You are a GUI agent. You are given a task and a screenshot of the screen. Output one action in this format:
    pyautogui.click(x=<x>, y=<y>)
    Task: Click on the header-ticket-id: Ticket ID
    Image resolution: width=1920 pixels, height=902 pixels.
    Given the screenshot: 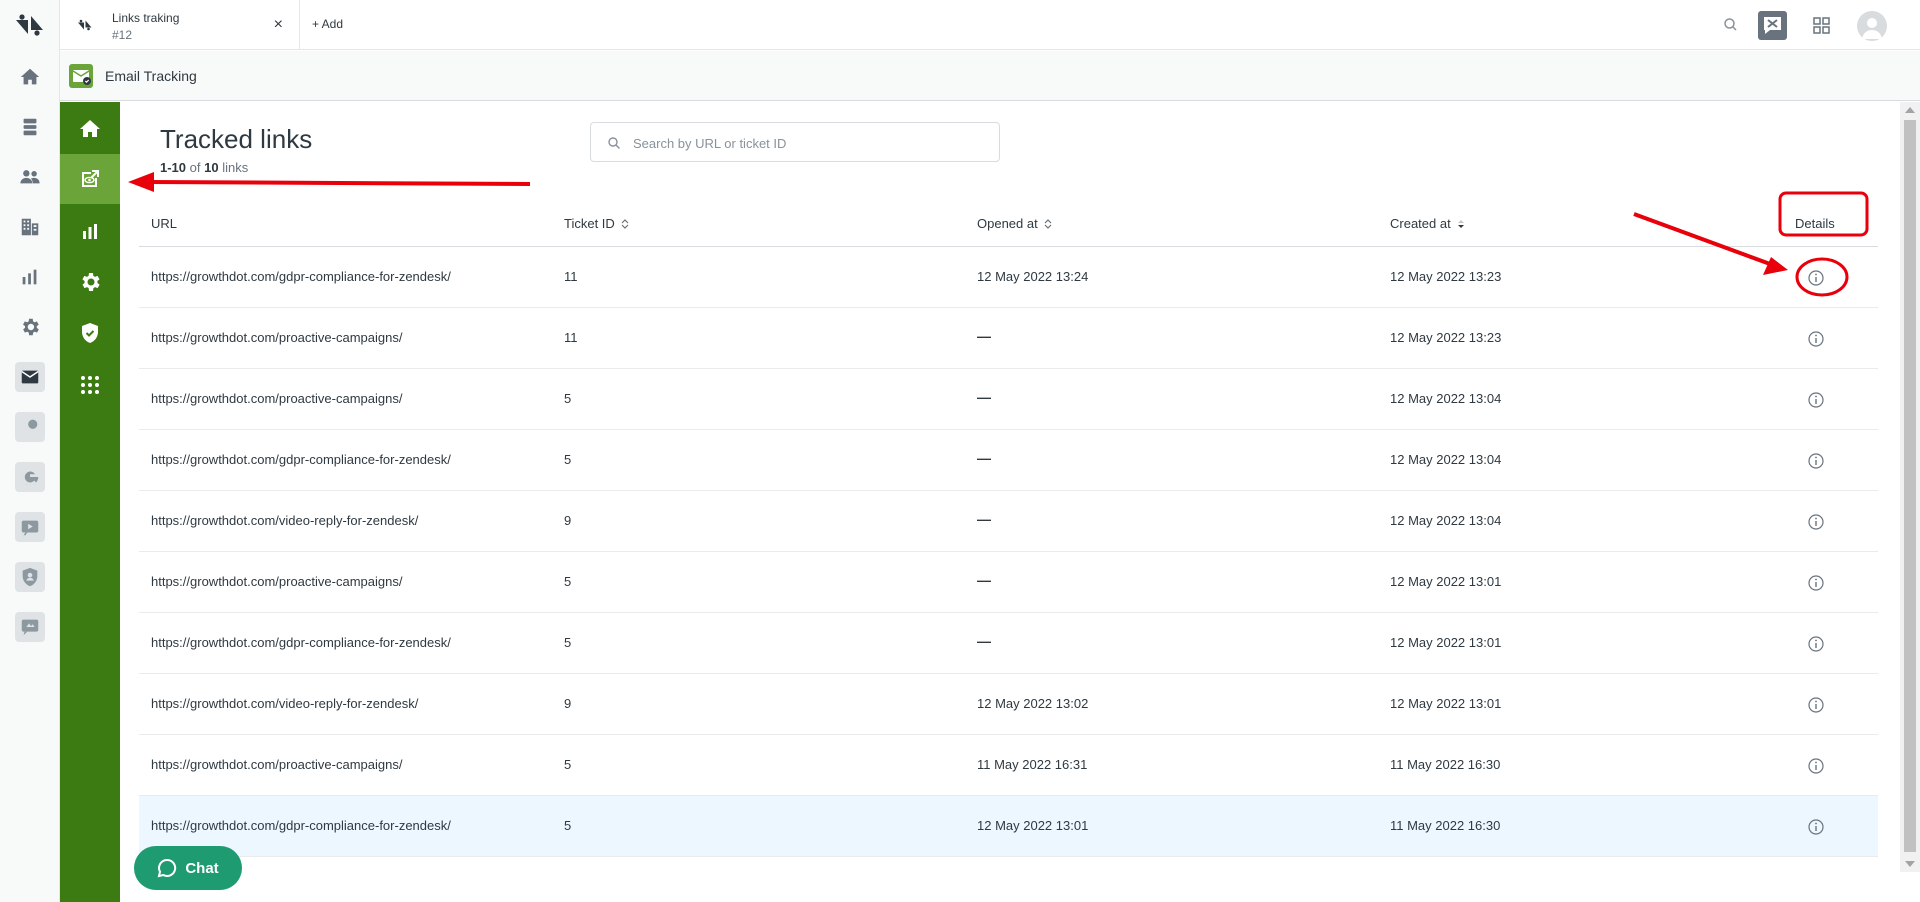 What is the action you would take?
    pyautogui.click(x=597, y=223)
    